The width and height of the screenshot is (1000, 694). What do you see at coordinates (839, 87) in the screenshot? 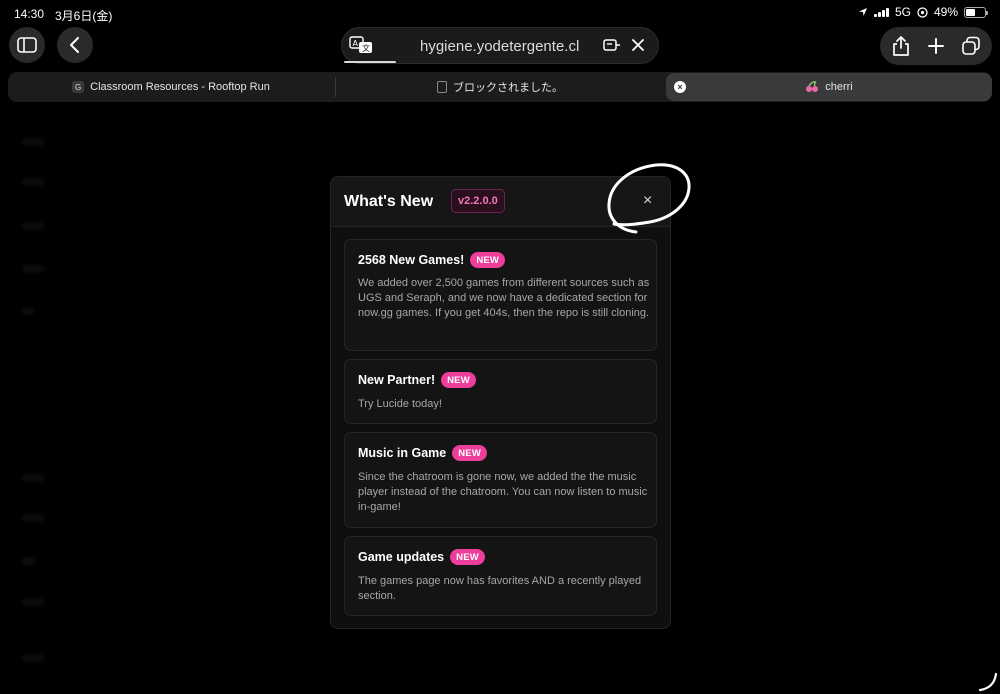
I see `tab-label: cherri` at bounding box center [839, 87].